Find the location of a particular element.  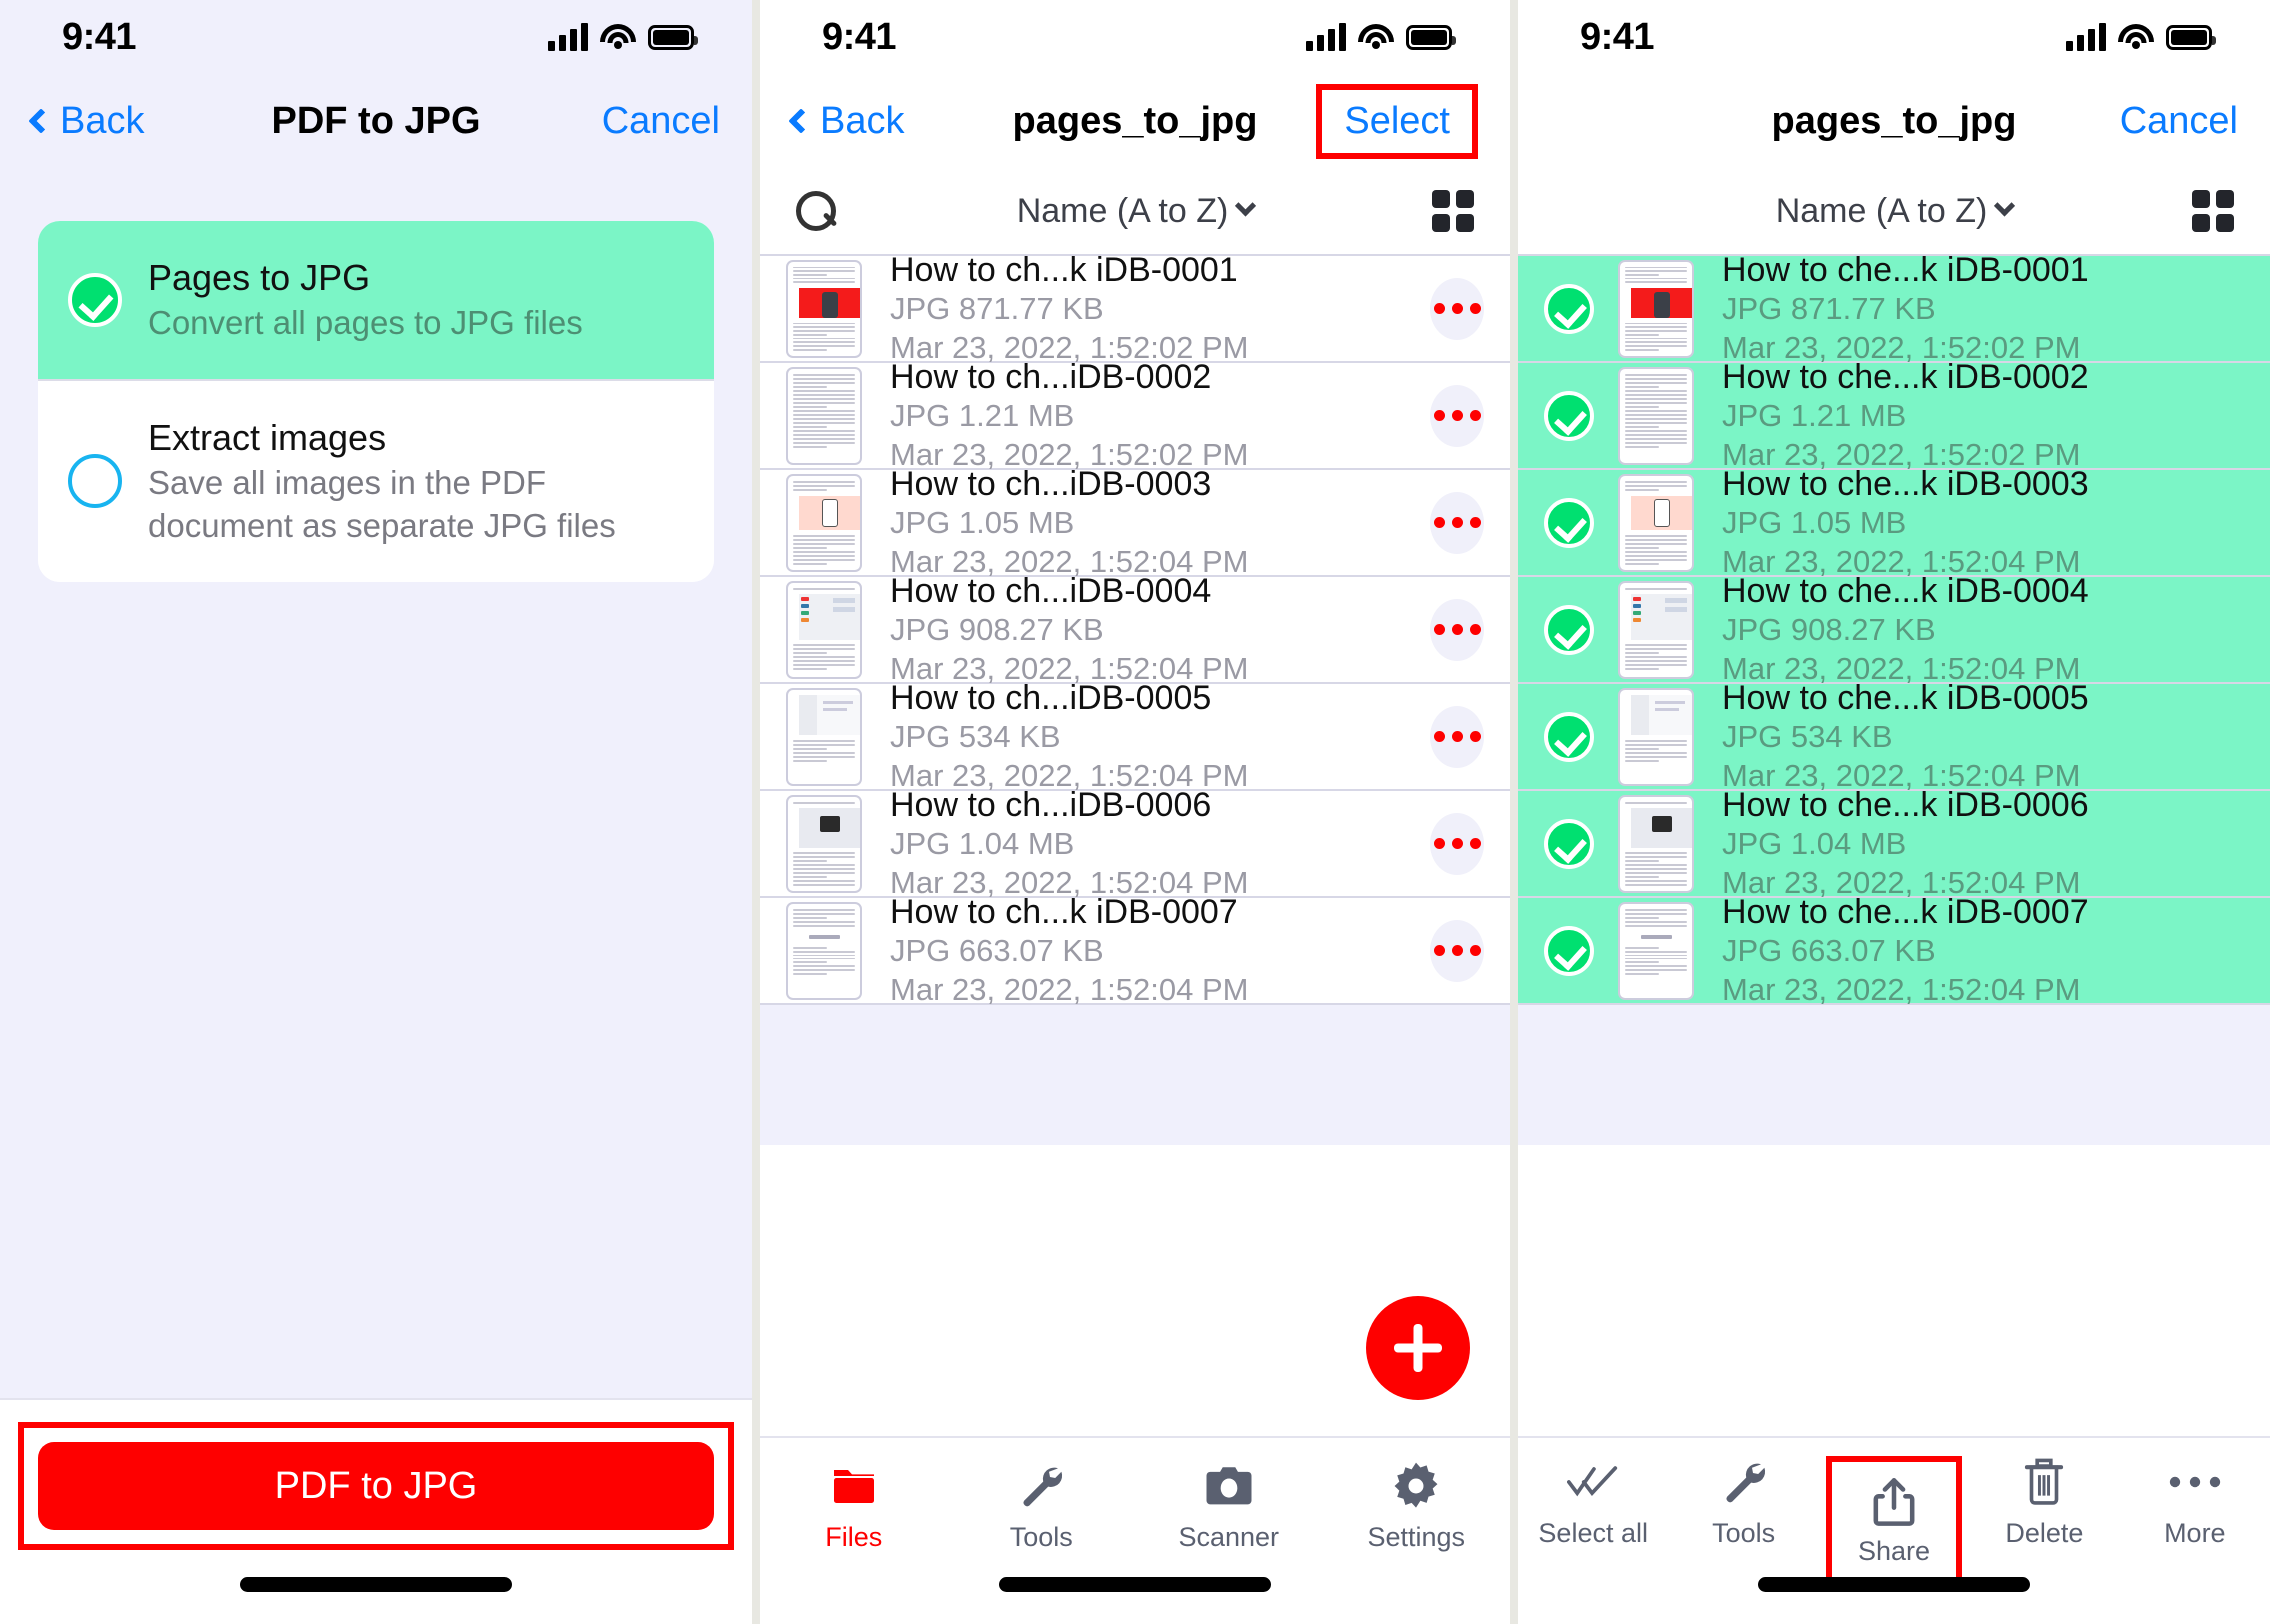

file-name: How to che...k iDB-0003 is located at coordinates (1905, 483).